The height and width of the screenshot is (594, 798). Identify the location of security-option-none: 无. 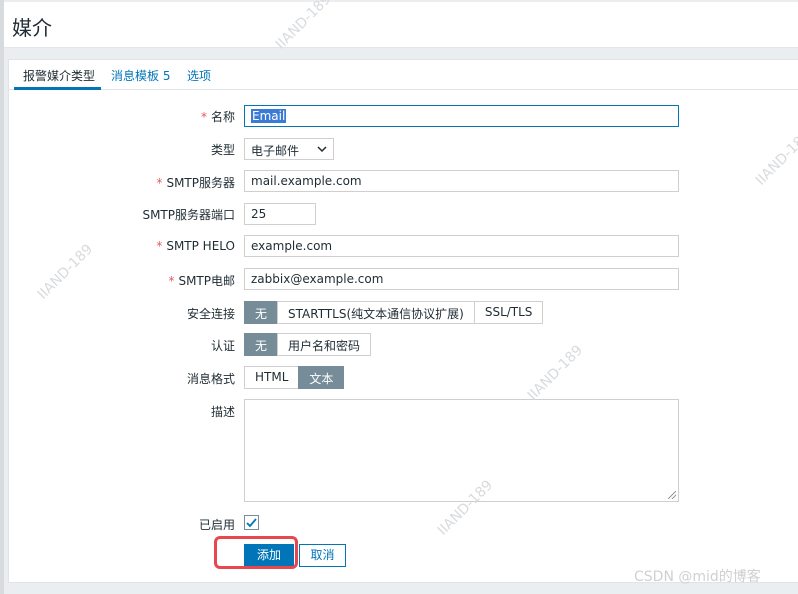
(261, 312).